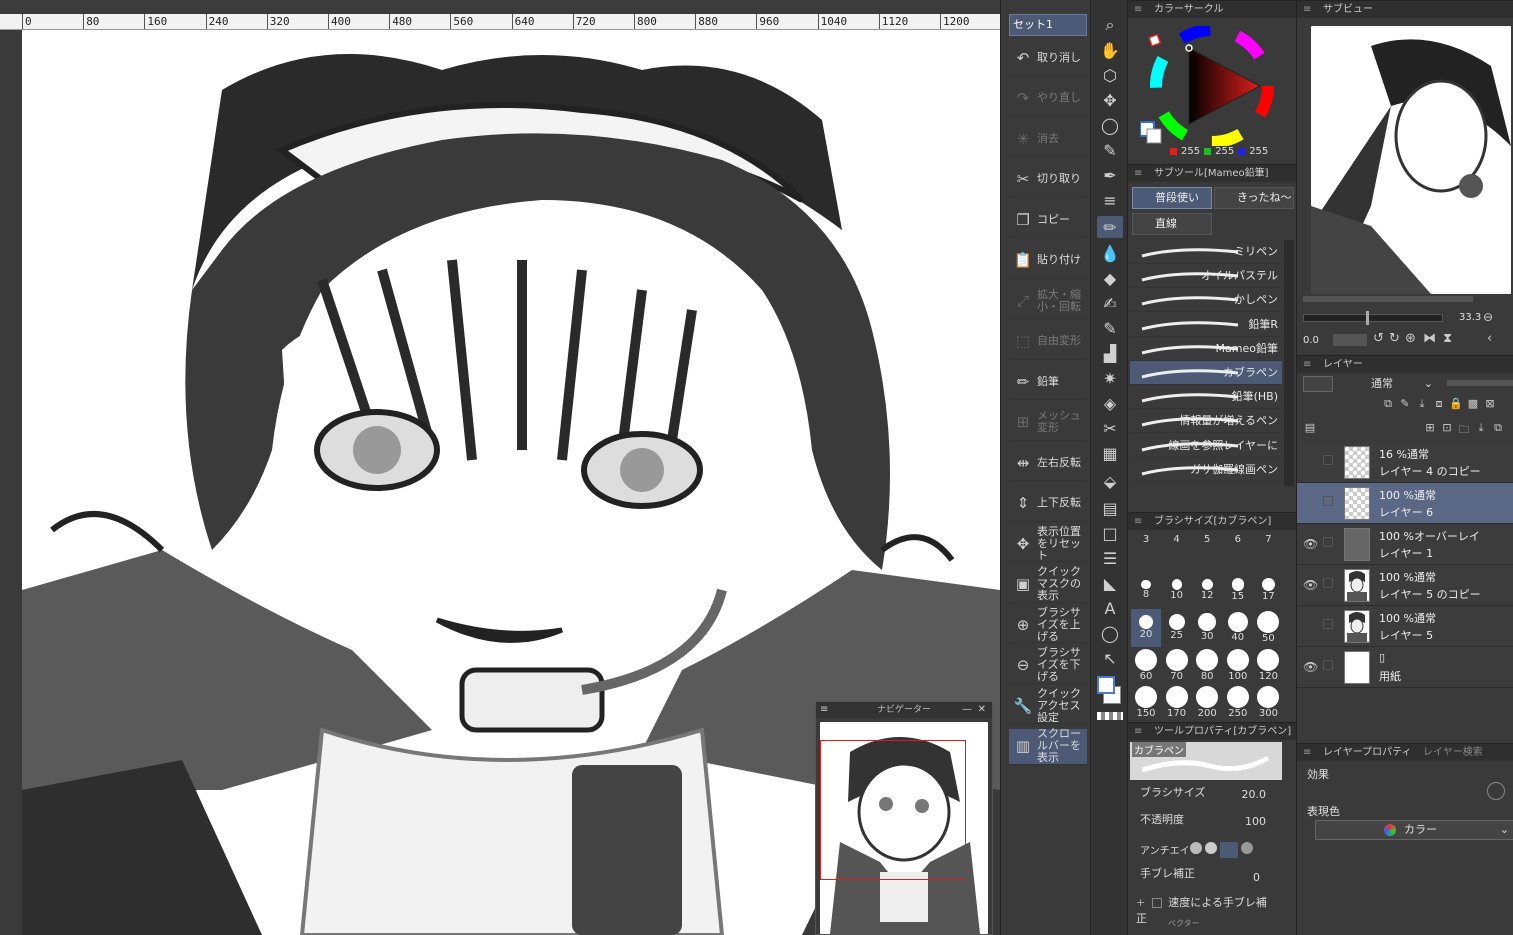 This screenshot has width=1513, height=935. Describe the element at coordinates (1391, 384) in the screenshot. I see `blend-mode-select: 通常 ⌄` at that location.